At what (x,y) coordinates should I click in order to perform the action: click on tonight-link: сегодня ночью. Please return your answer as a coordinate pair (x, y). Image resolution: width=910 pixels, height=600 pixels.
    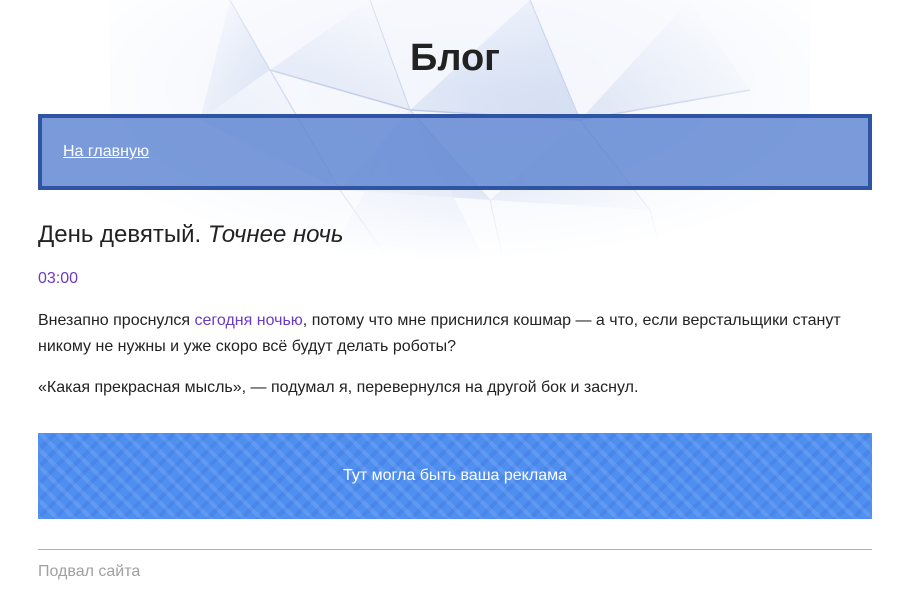
    Looking at the image, I should click on (249, 320).